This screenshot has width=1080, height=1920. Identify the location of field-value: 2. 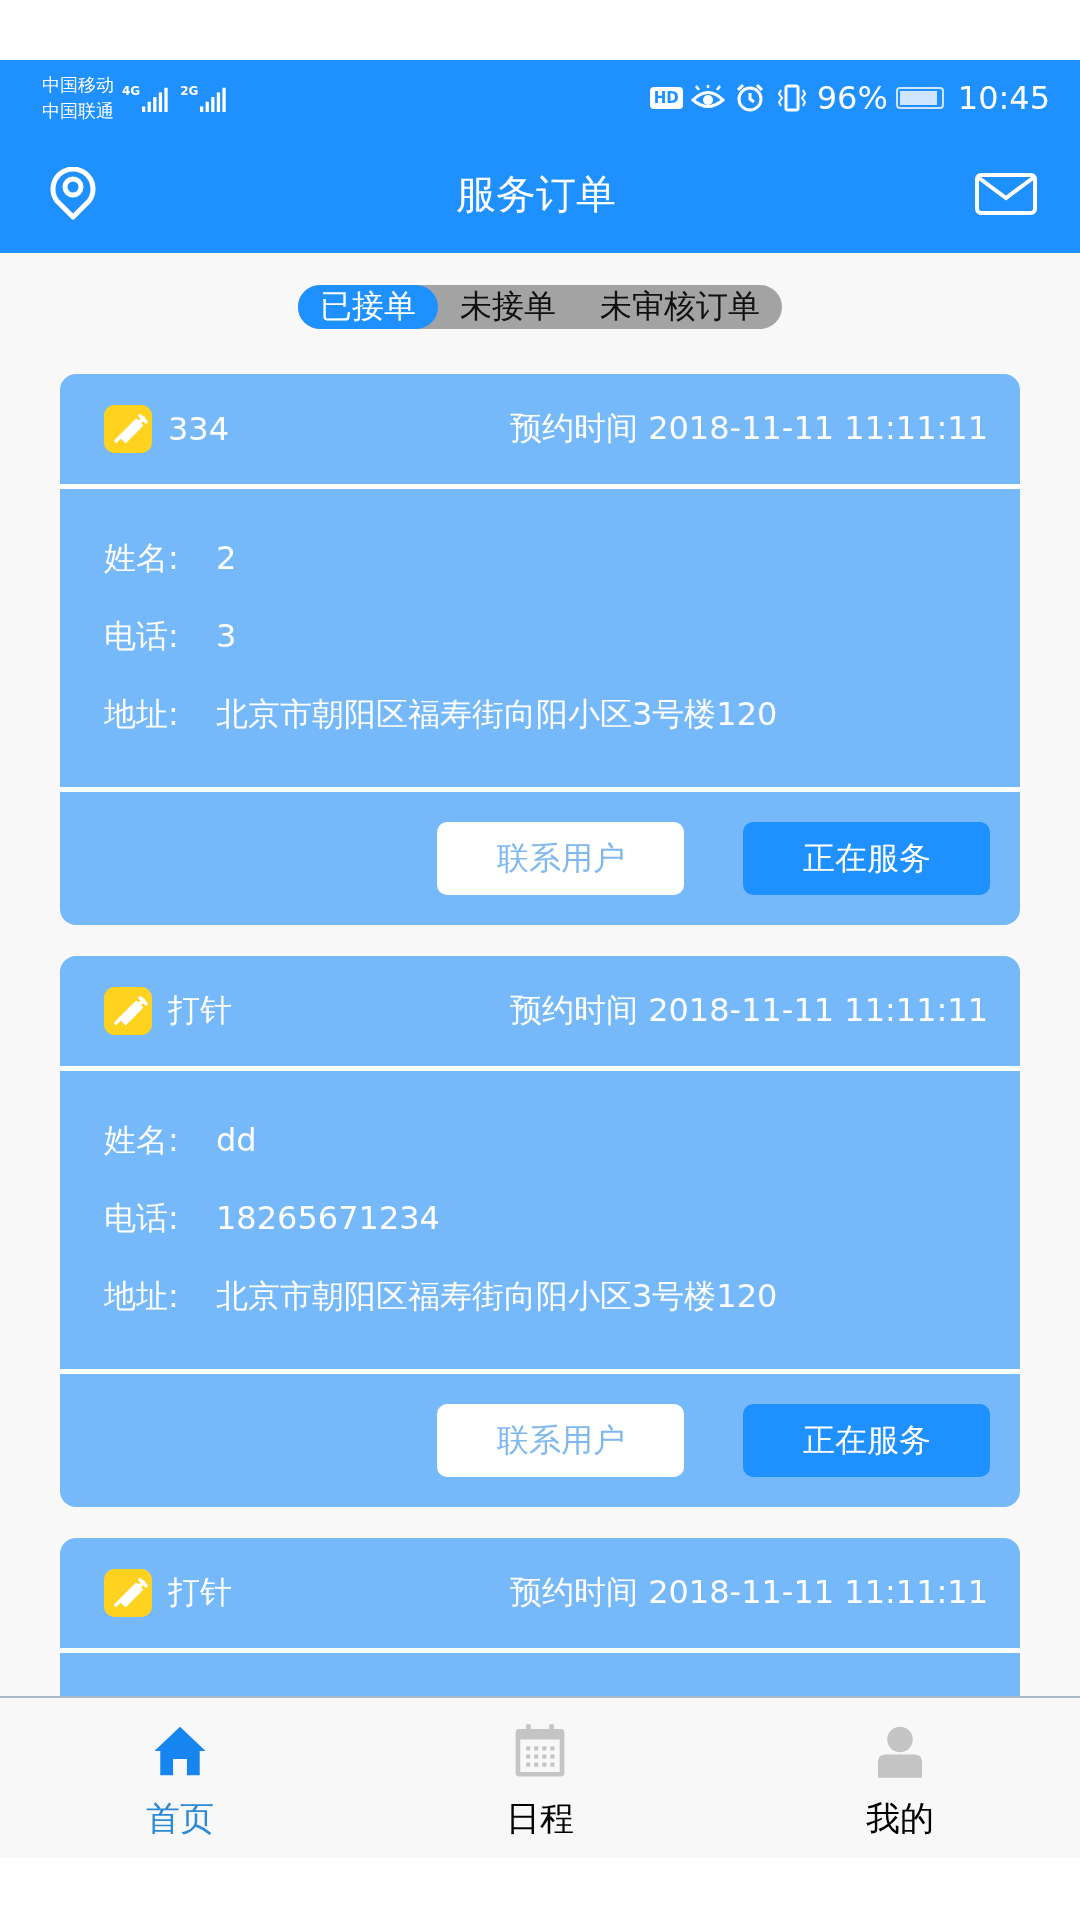
(226, 558).